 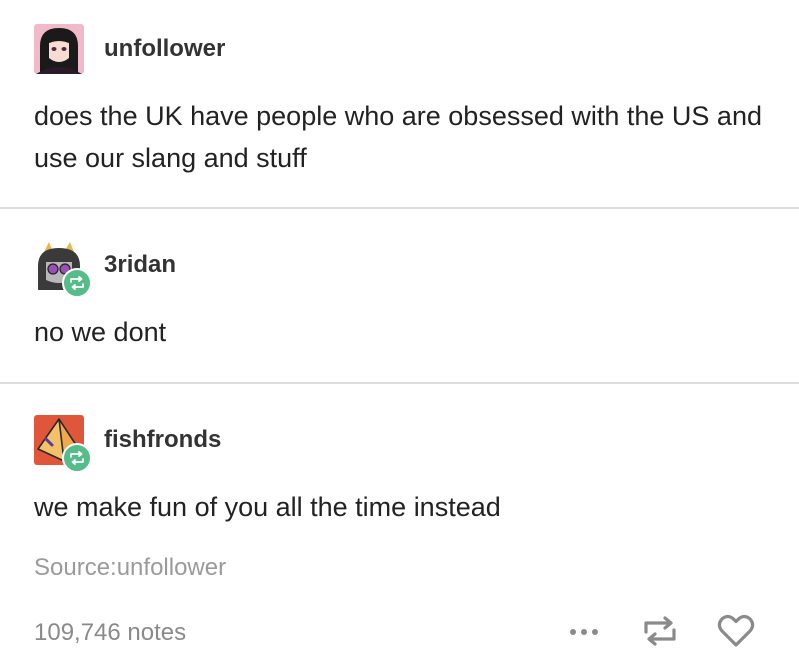 I want to click on avatar-unfollower-image, so click(x=59, y=49).